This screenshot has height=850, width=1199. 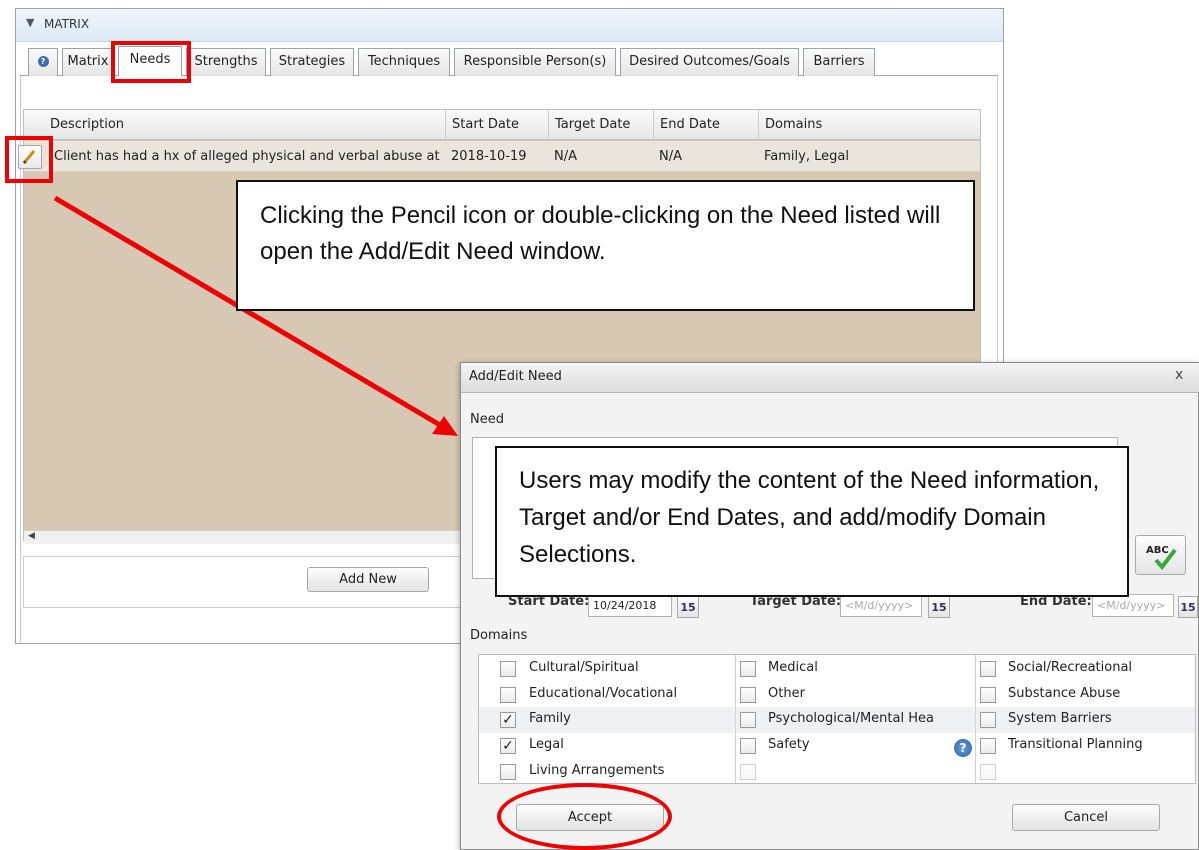 I want to click on checkbox-educational-vocational, so click(x=508, y=695).